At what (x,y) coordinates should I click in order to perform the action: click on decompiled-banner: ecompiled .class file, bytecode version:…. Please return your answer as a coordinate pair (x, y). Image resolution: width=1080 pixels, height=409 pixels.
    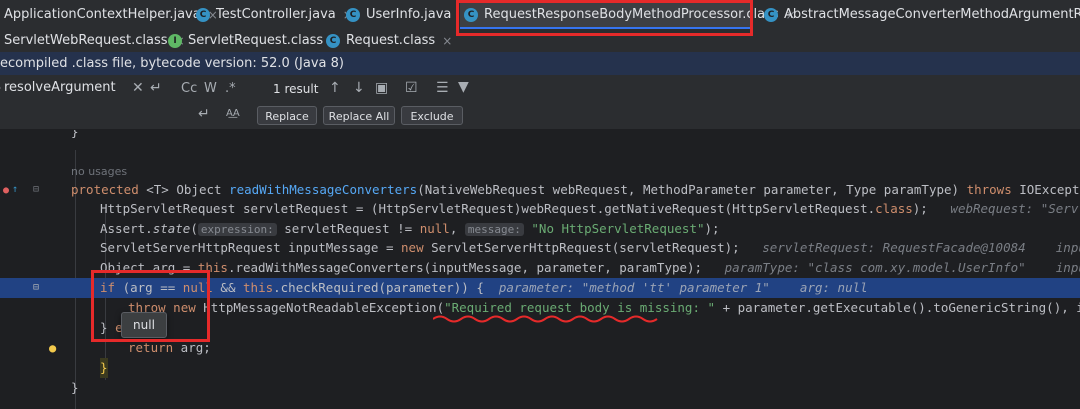
    Looking at the image, I should click on (540, 63).